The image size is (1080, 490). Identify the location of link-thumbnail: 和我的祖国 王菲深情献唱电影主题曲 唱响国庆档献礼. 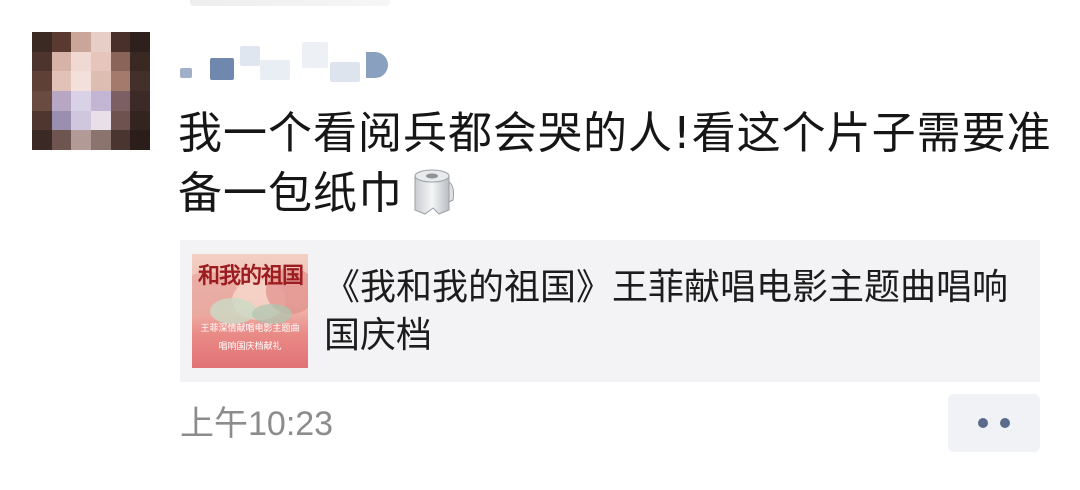
(250, 311).